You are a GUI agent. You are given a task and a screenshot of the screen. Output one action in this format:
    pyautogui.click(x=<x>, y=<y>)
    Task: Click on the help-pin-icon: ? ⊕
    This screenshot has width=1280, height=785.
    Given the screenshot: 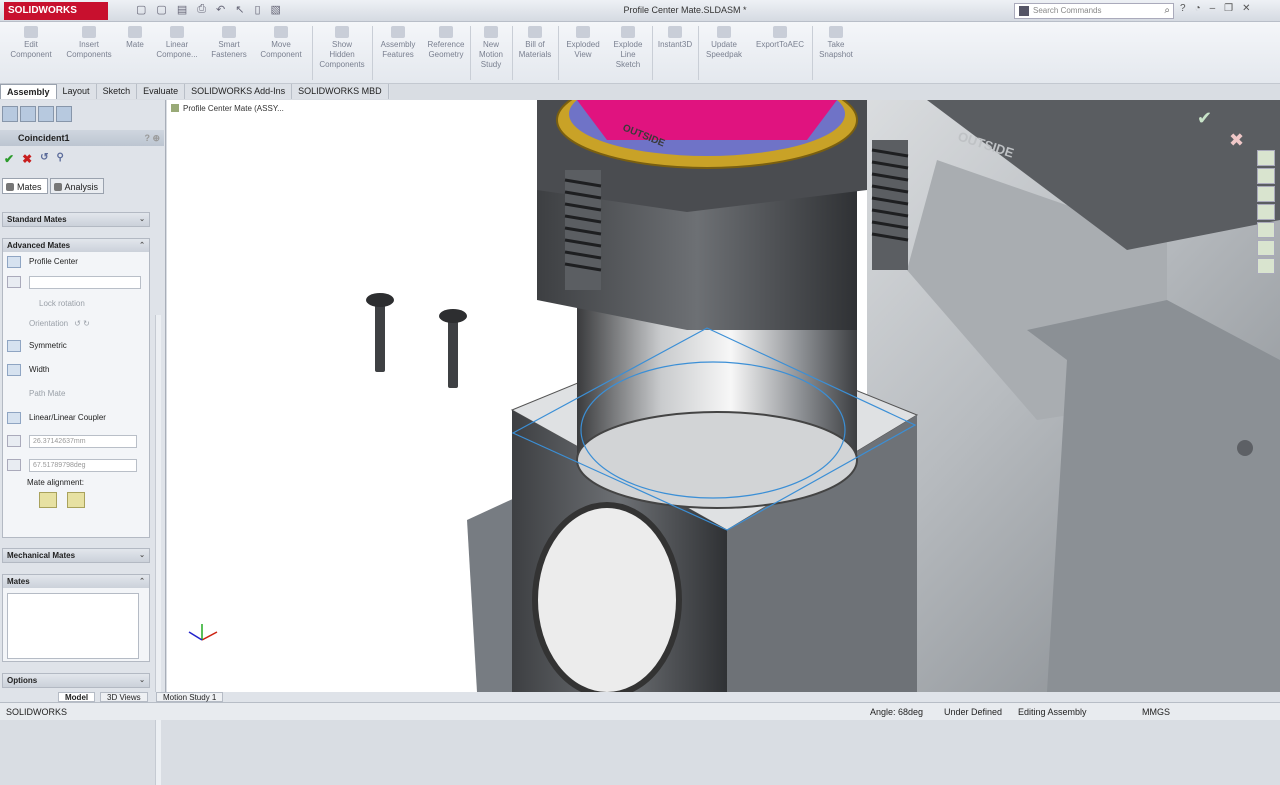 What is the action you would take?
    pyautogui.click(x=152, y=138)
    